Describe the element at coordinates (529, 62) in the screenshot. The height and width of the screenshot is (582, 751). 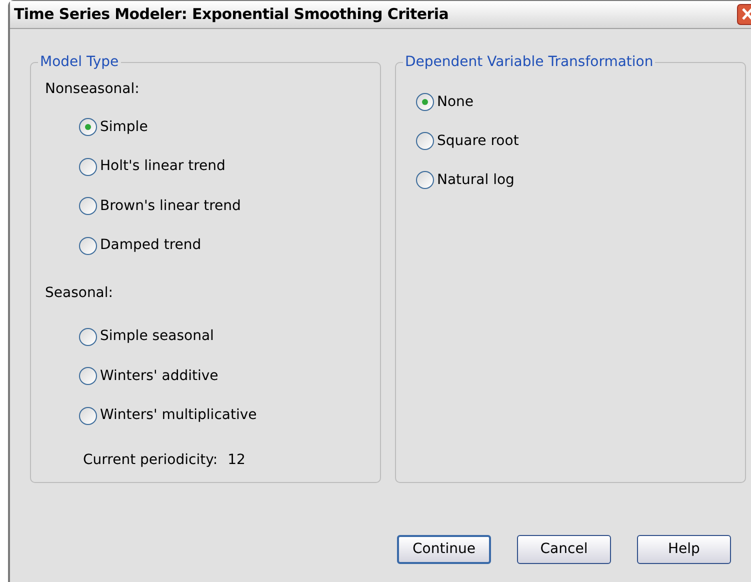
I see `group-title: Dependent Variable Transformation` at that location.